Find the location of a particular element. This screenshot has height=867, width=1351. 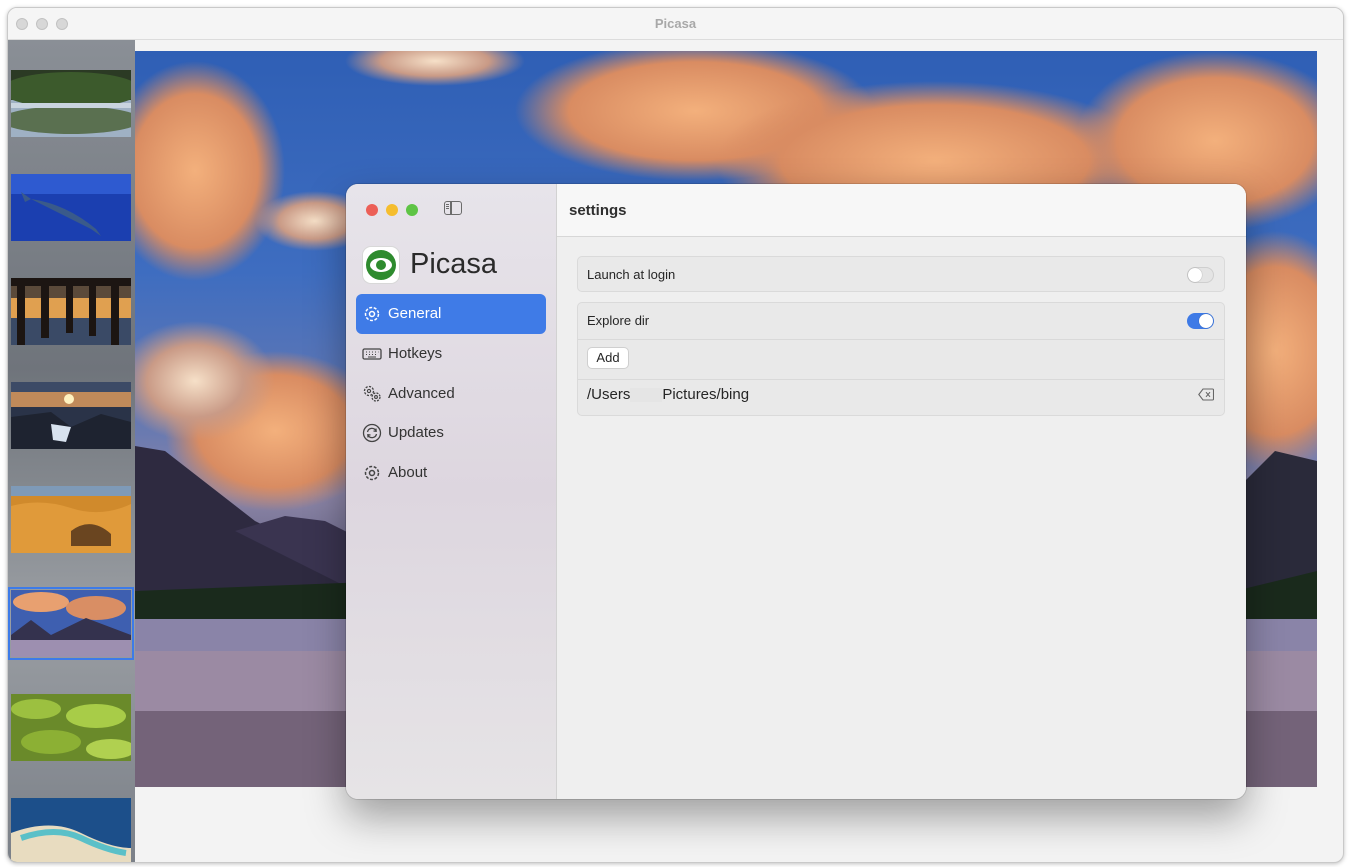

settings-minimize-button is located at coordinates (392, 210).